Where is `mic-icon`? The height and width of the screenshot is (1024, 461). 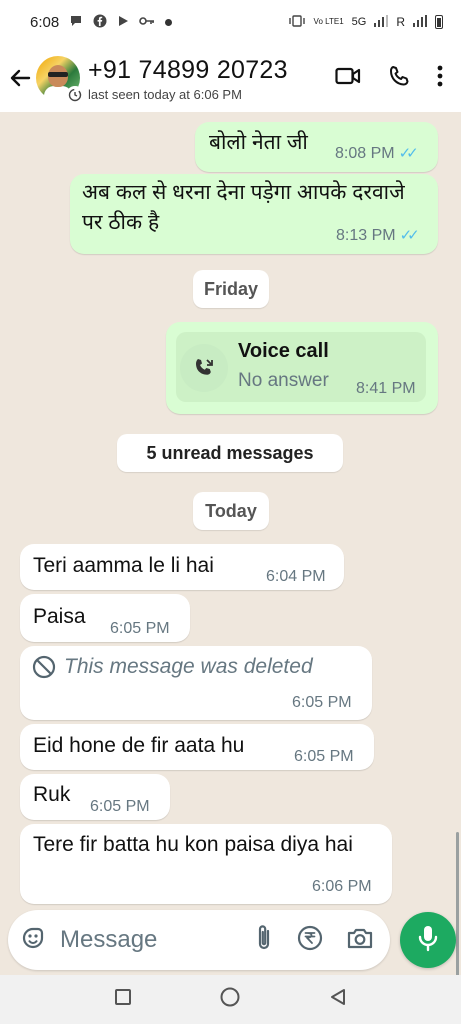 mic-icon is located at coordinates (428, 940).